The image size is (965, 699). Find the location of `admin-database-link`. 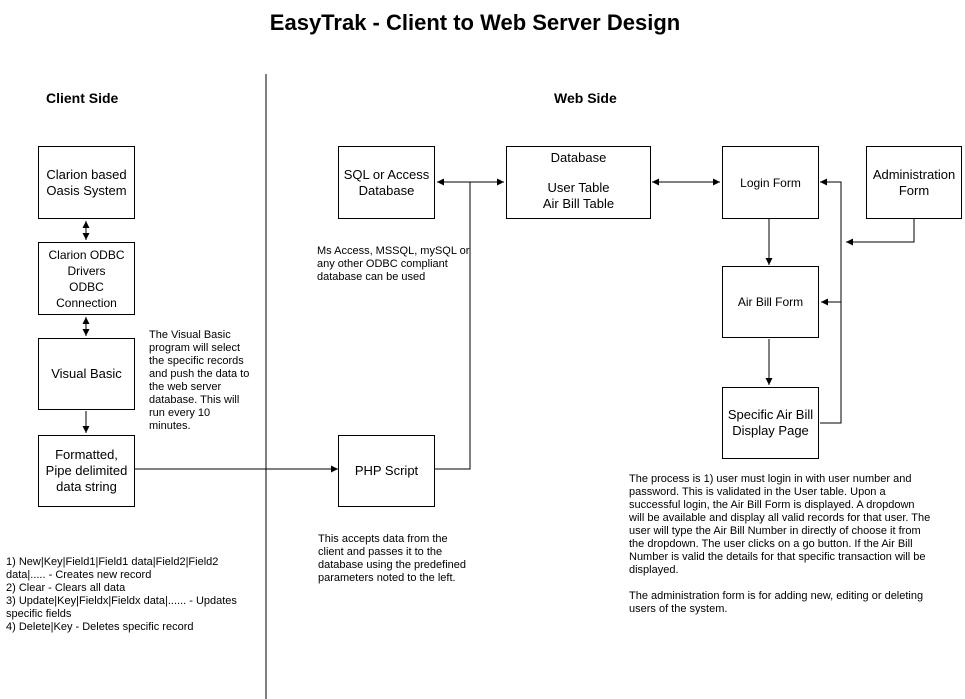

admin-database-link is located at coordinates (880, 232).